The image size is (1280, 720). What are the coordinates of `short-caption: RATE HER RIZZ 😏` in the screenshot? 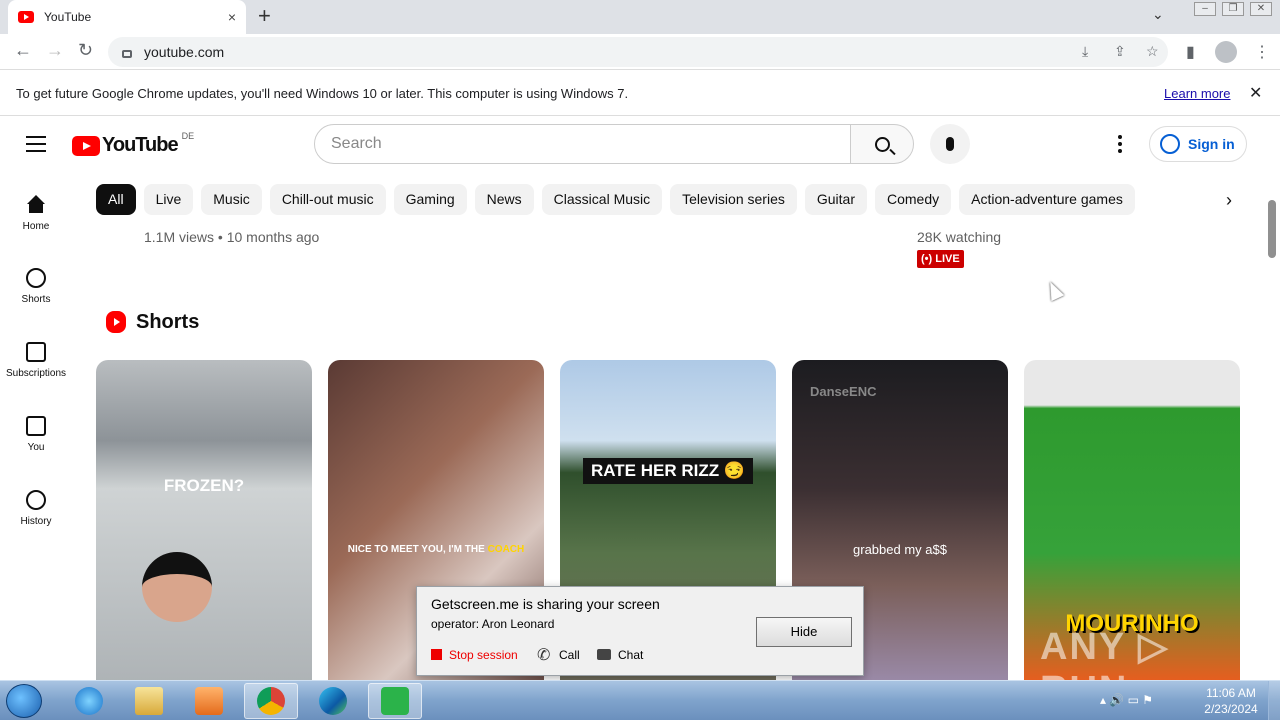 It's located at (668, 471).